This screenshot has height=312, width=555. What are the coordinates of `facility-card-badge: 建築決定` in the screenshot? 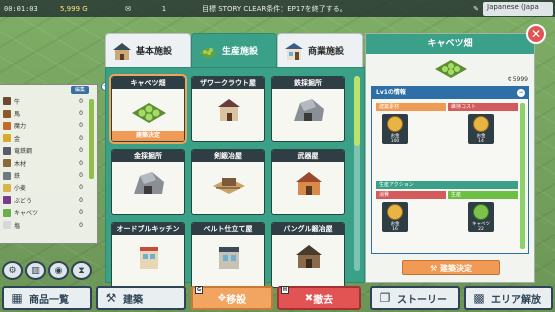 It's located at (148, 136).